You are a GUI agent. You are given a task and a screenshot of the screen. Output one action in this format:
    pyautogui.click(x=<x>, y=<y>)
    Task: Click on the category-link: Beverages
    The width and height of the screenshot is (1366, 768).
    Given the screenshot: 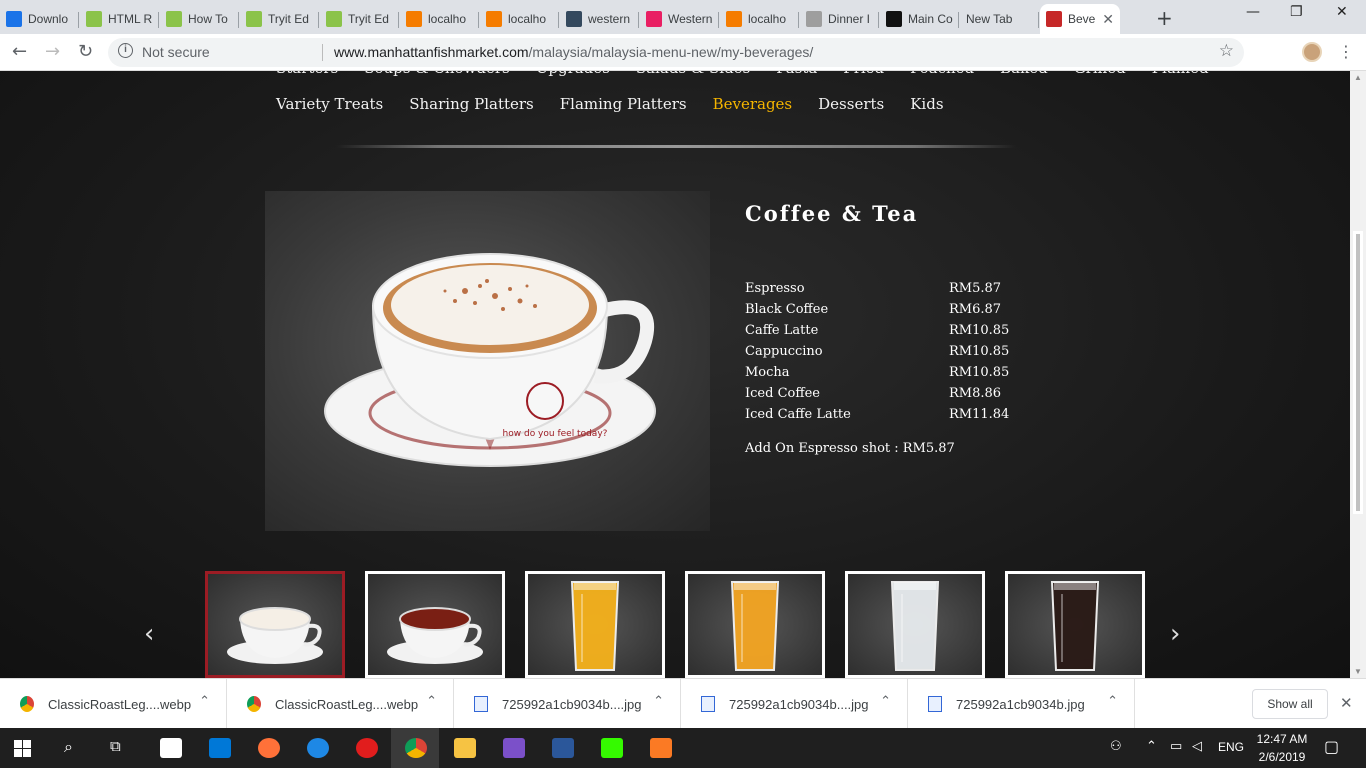 What is the action you would take?
    pyautogui.click(x=753, y=104)
    